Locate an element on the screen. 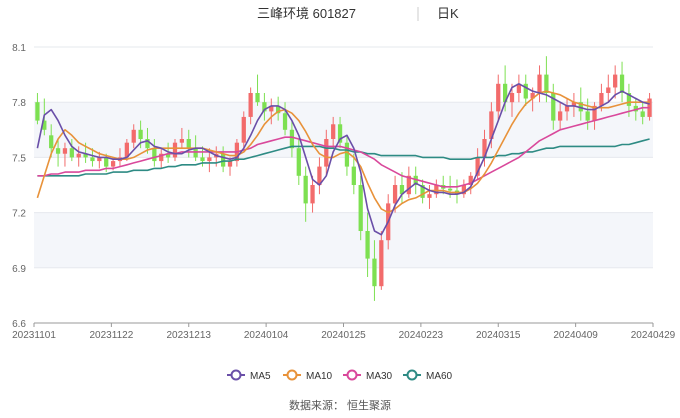 The height and width of the screenshot is (418, 680). x-tick-label: 20240223 is located at coordinates (421, 335).